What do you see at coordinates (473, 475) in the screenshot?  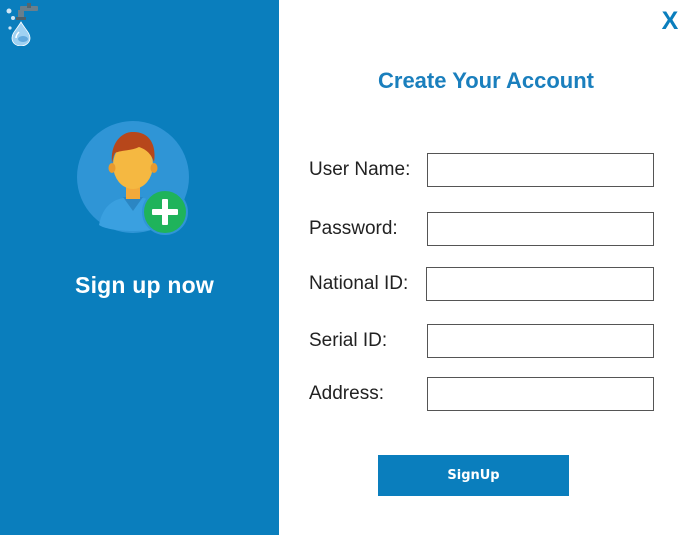 I see `signup-button: SignUp` at bounding box center [473, 475].